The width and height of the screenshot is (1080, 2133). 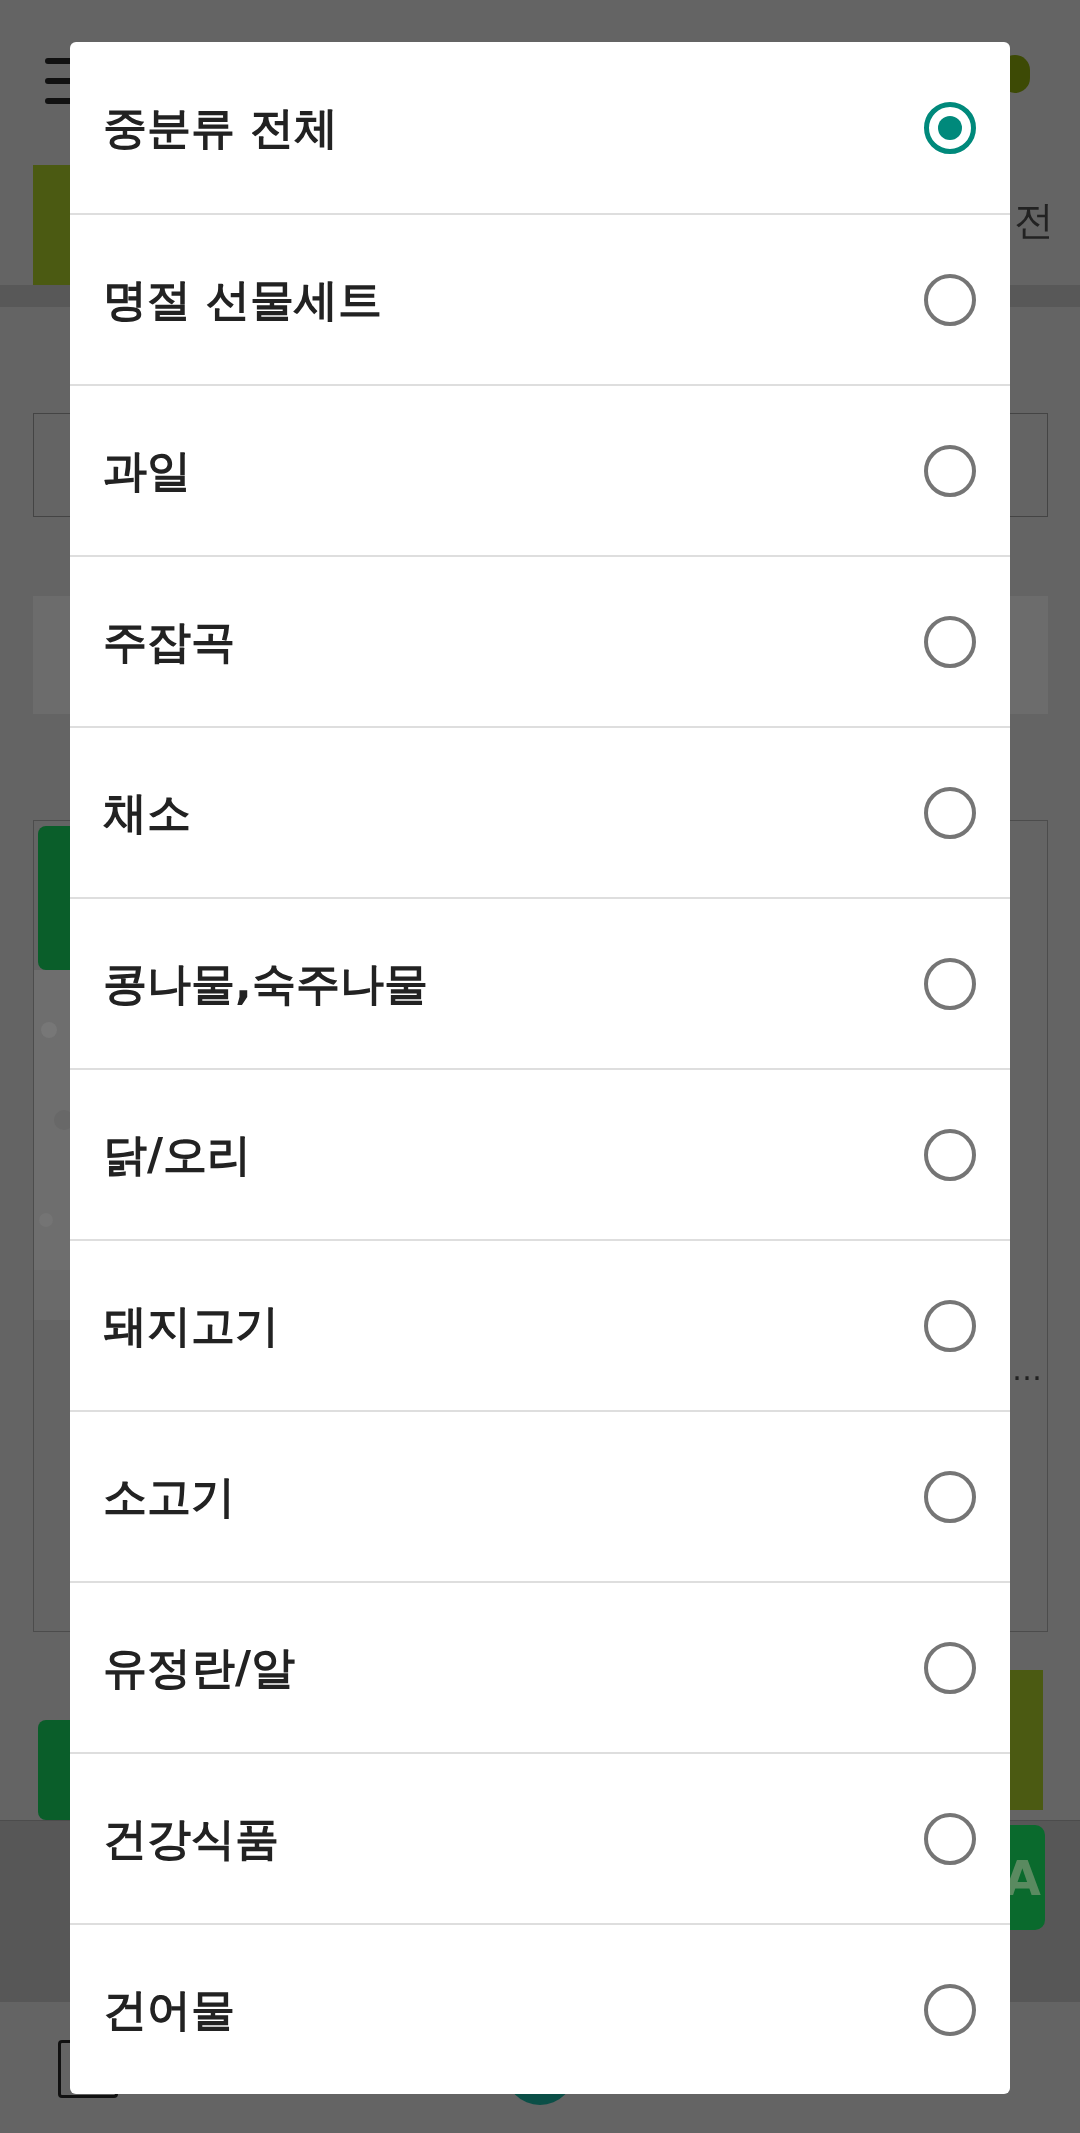 What do you see at coordinates (147, 812) in the screenshot?
I see `option-label: 채소` at bounding box center [147, 812].